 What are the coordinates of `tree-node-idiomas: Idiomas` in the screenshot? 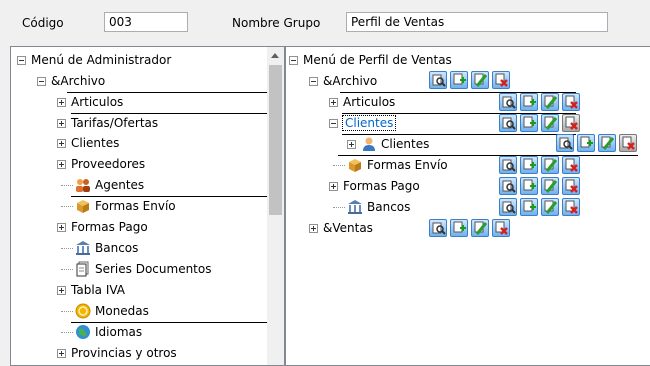 It's located at (101, 332).